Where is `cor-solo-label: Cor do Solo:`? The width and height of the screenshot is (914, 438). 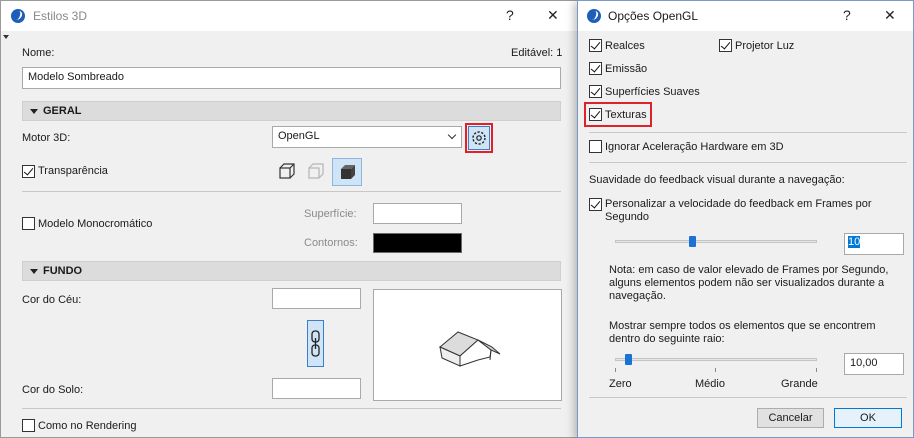 cor-solo-label: Cor do Solo: is located at coordinates (53, 390).